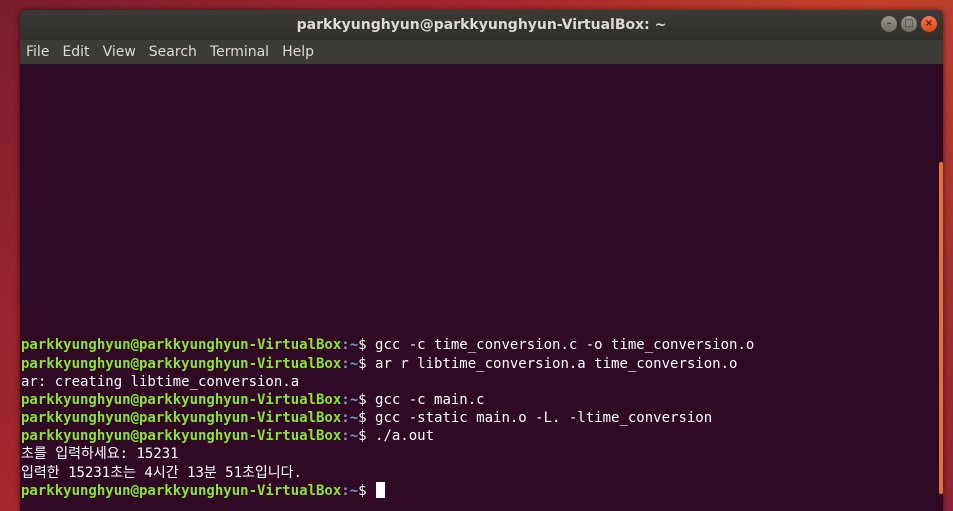 The width and height of the screenshot is (953, 511). I want to click on scrollbar, so click(940, 287).